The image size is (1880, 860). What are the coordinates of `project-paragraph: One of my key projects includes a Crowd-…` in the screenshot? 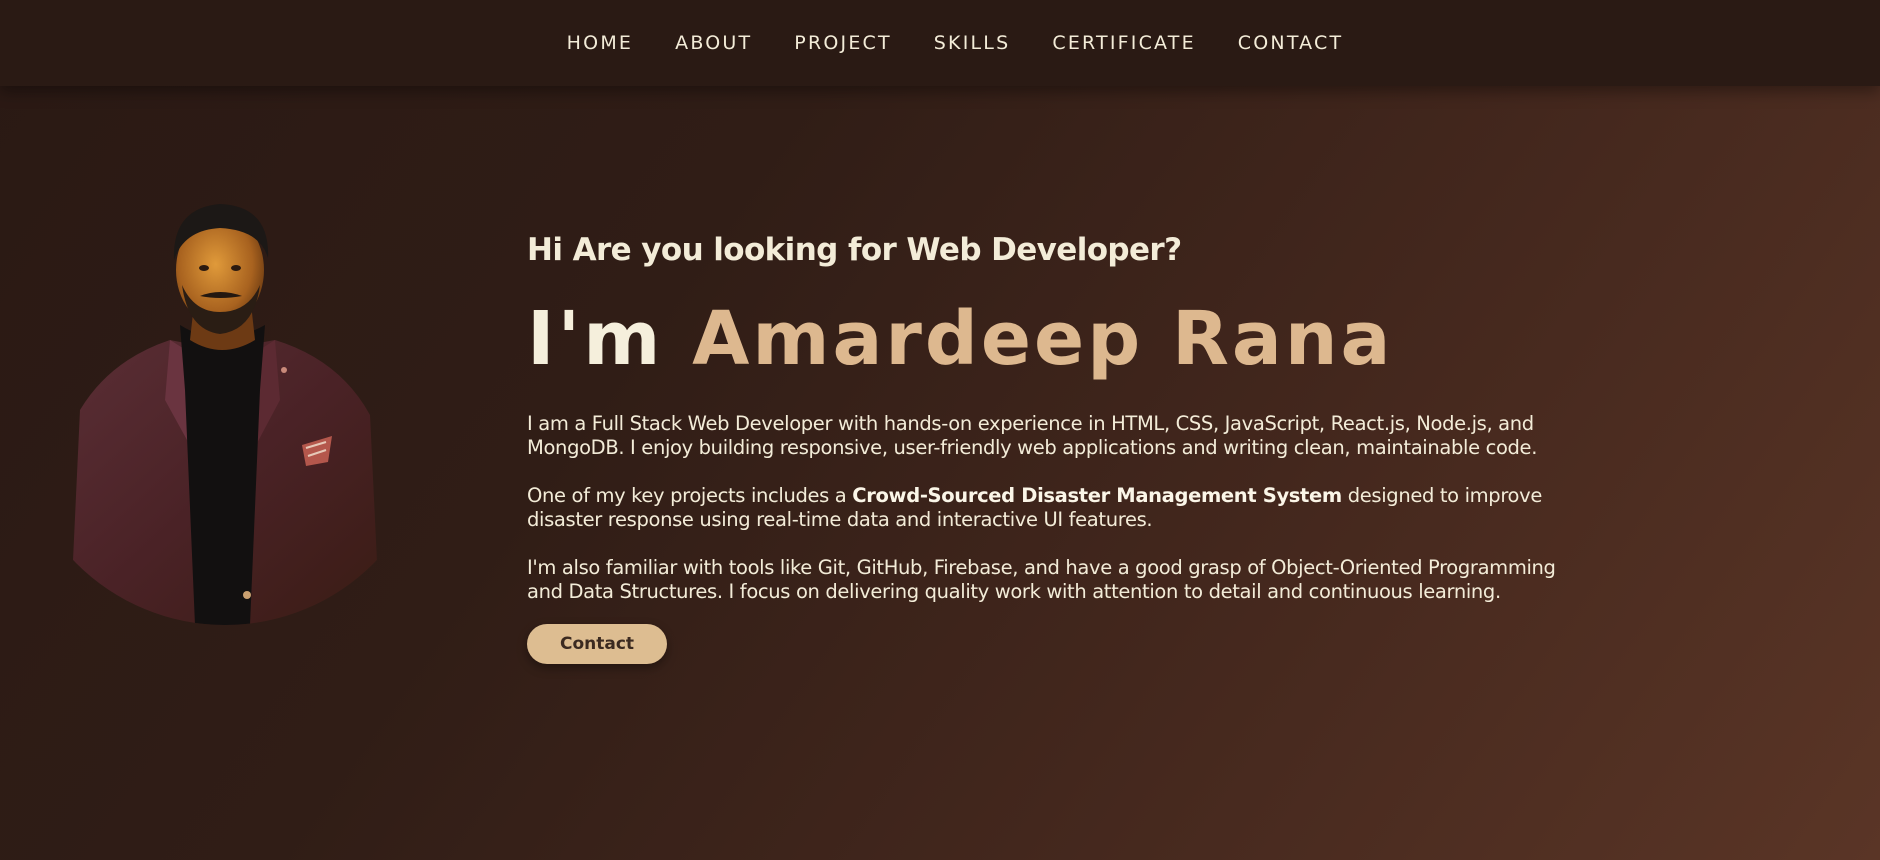 It's located at (1047, 508).